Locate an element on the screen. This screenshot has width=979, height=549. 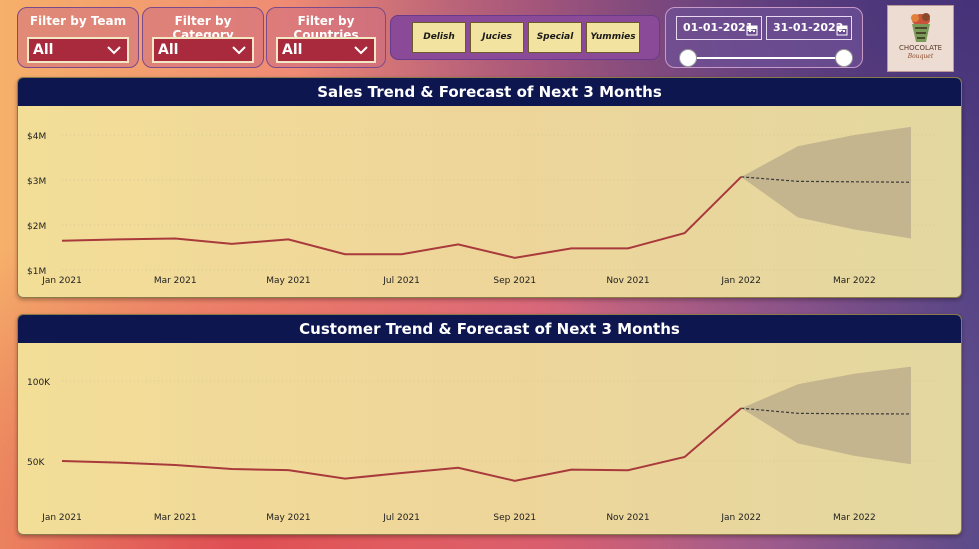
team-filter-value: All is located at coordinates (43, 50).